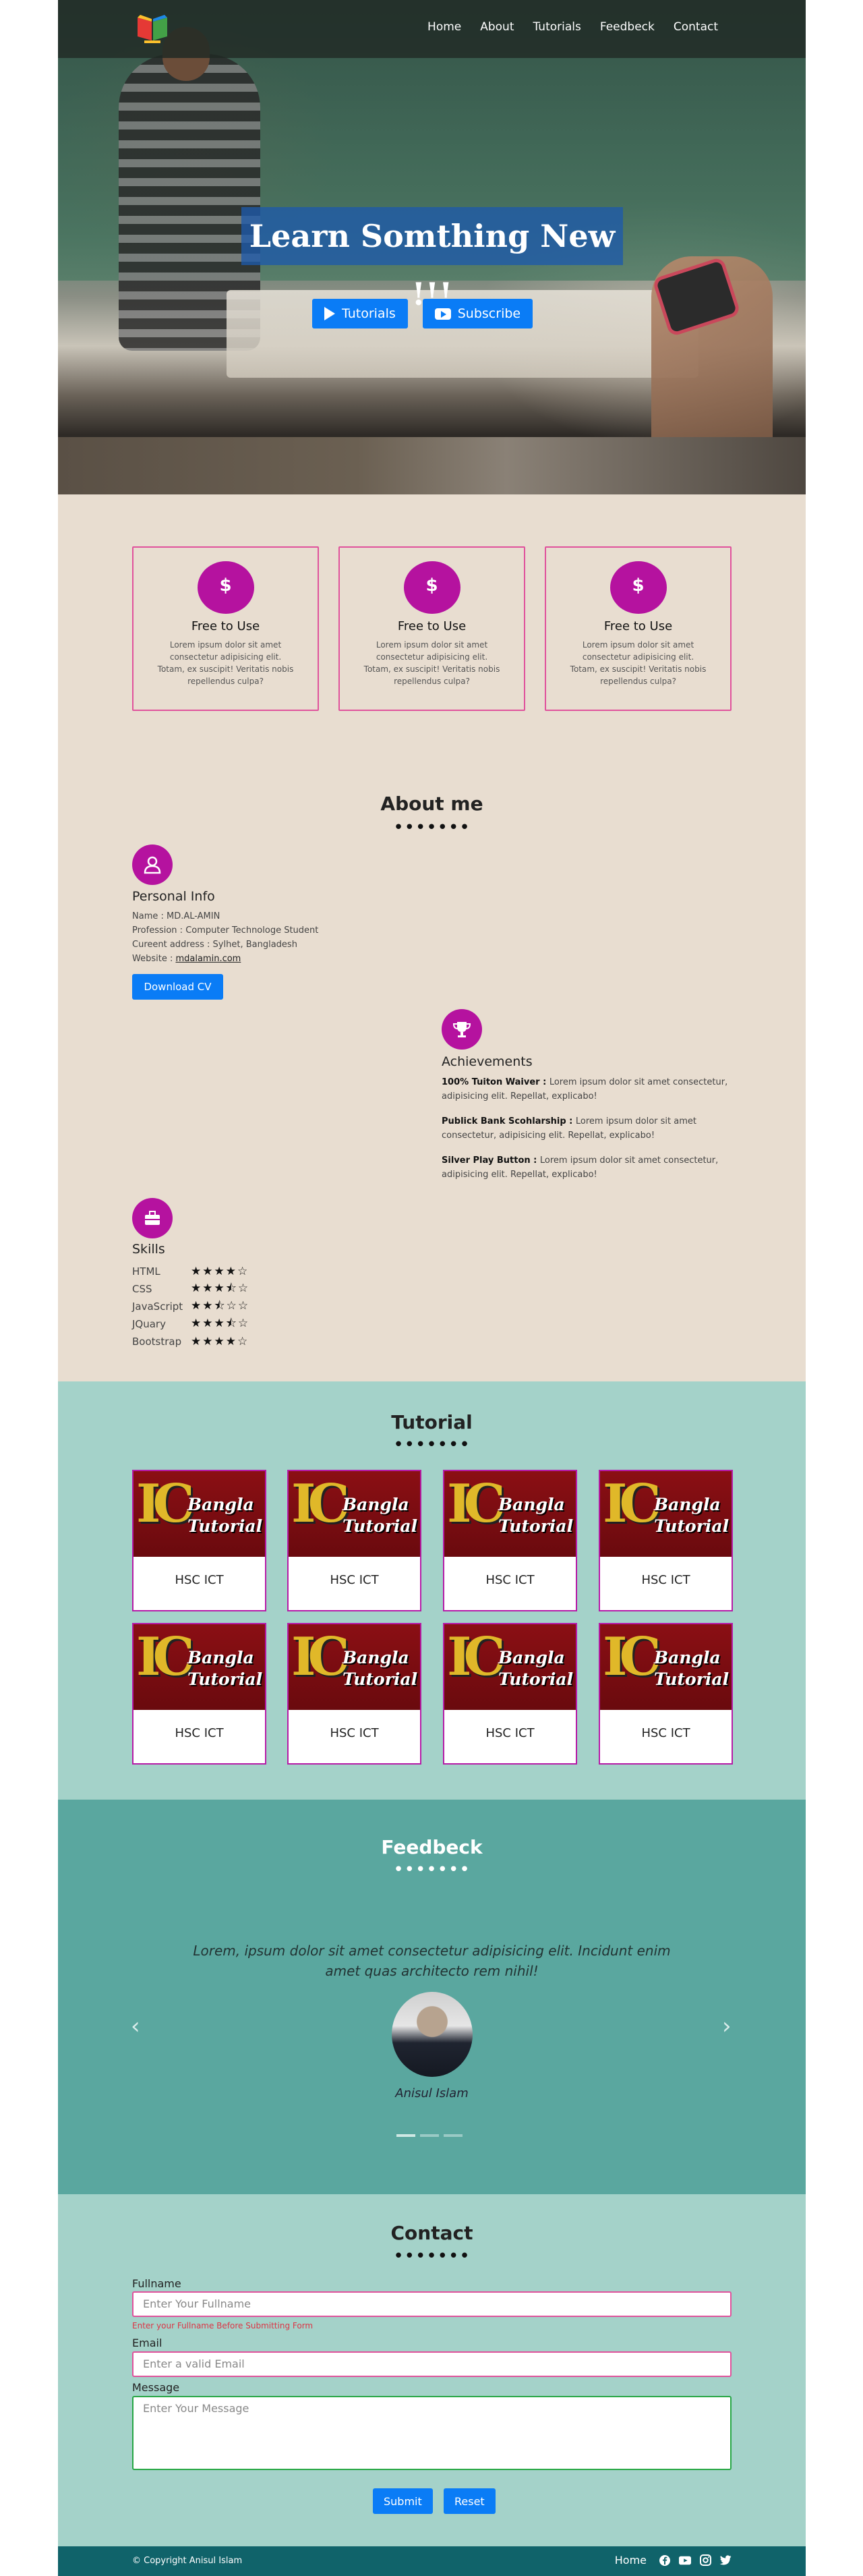 Image resolution: width=863 pixels, height=2576 pixels. I want to click on tutorial-dots: •••••••, so click(432, 1445).